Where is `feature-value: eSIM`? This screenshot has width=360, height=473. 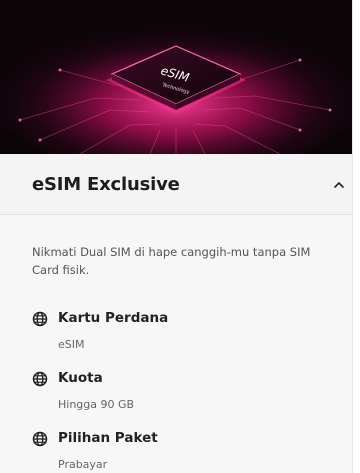 feature-value: eSIM is located at coordinates (71, 344).